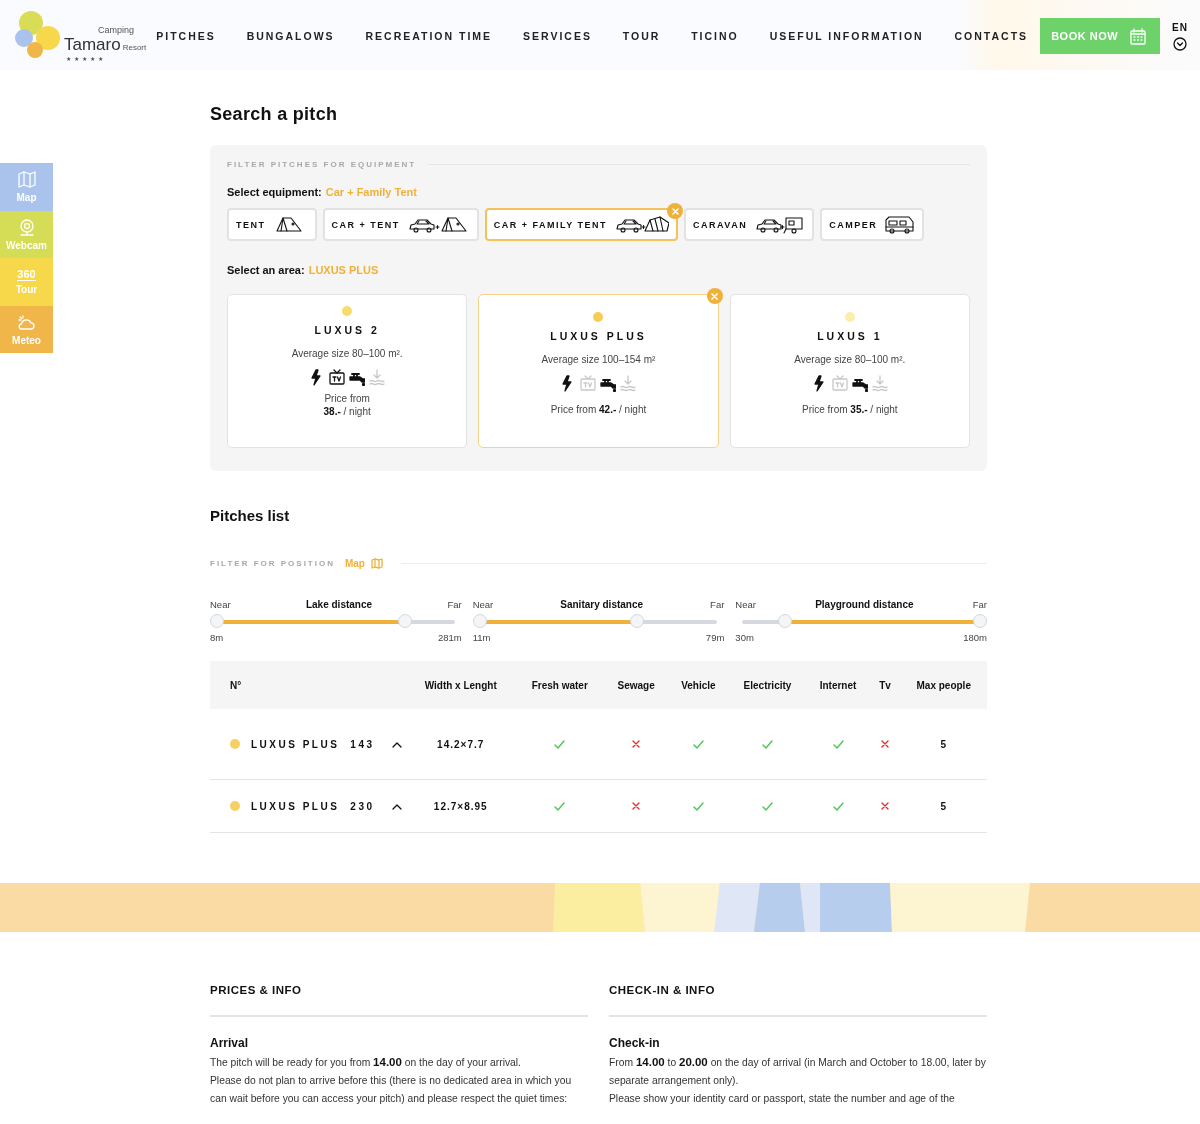 The height and width of the screenshot is (1124, 1200). Describe the element at coordinates (641, 36) in the screenshot. I see `nav-link: TOUR` at that location.